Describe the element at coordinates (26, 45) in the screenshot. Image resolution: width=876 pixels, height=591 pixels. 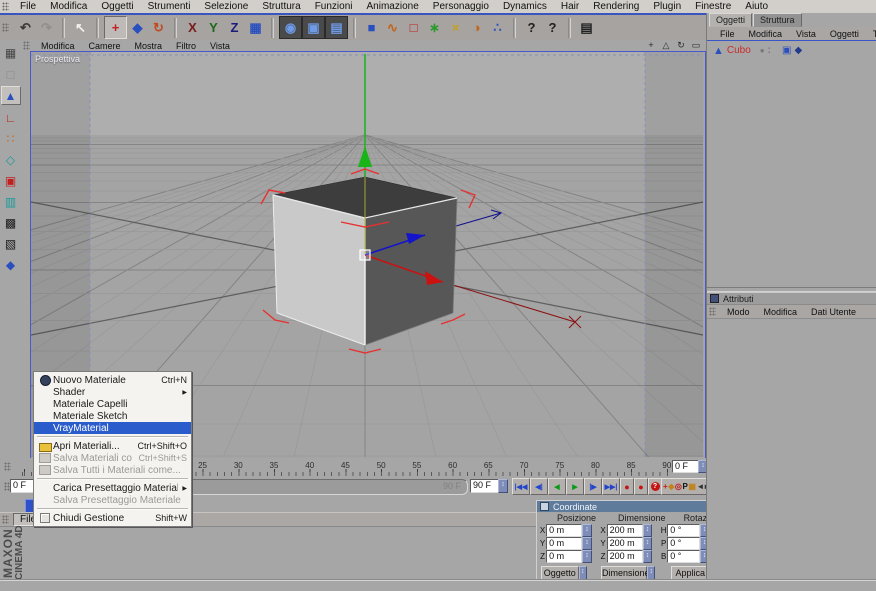
I see `viewport-menu-grip` at that location.